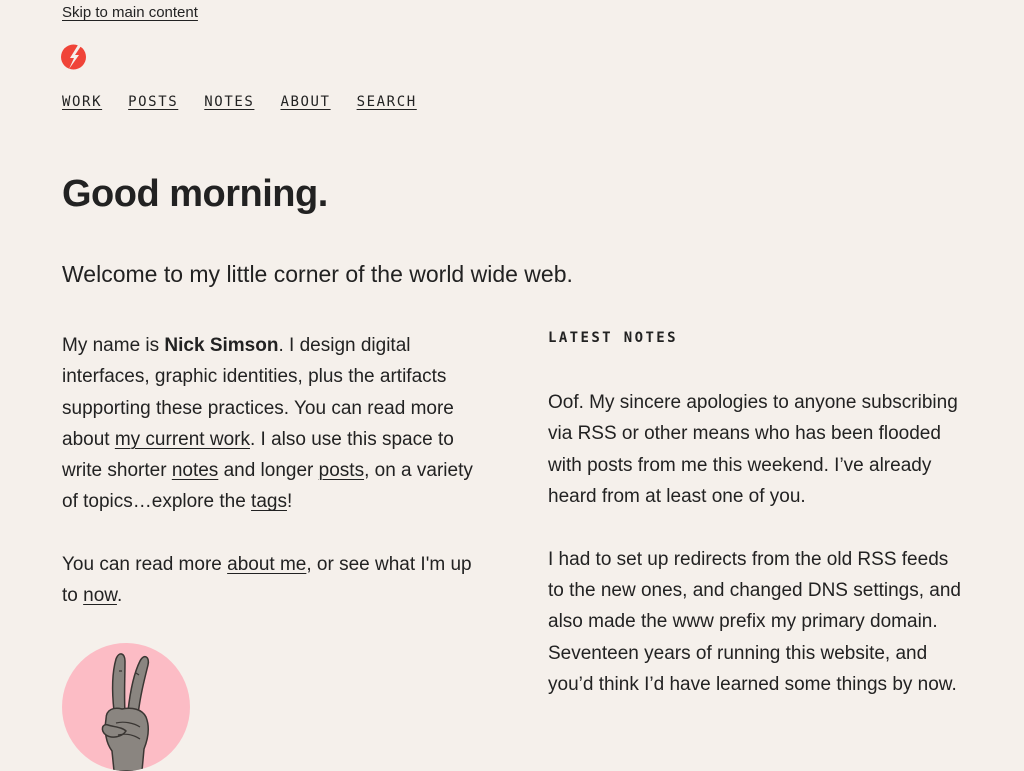 The width and height of the screenshot is (1024, 771). I want to click on bio-text: and longer, so click(268, 471).